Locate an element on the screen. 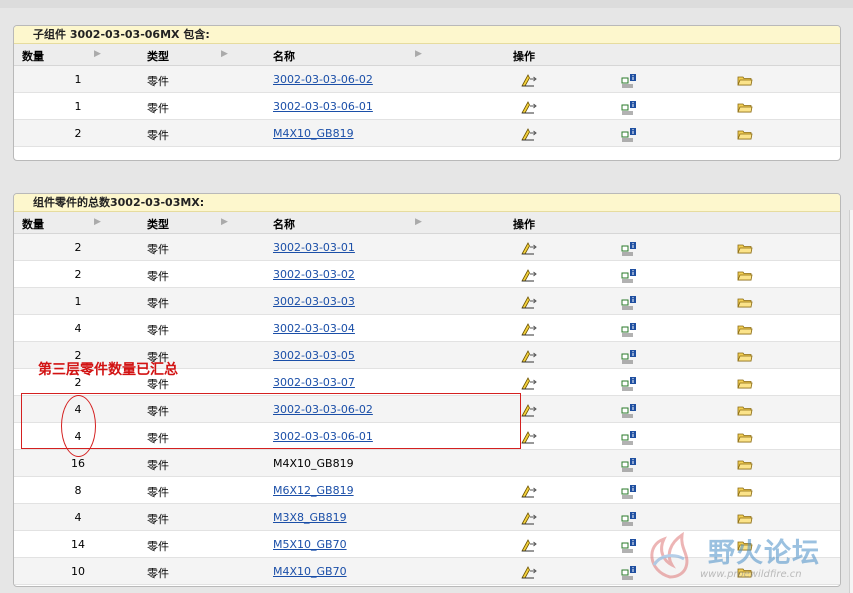 Image resolution: width=853 pixels, height=593 pixels. annotation-box is located at coordinates (271, 421).